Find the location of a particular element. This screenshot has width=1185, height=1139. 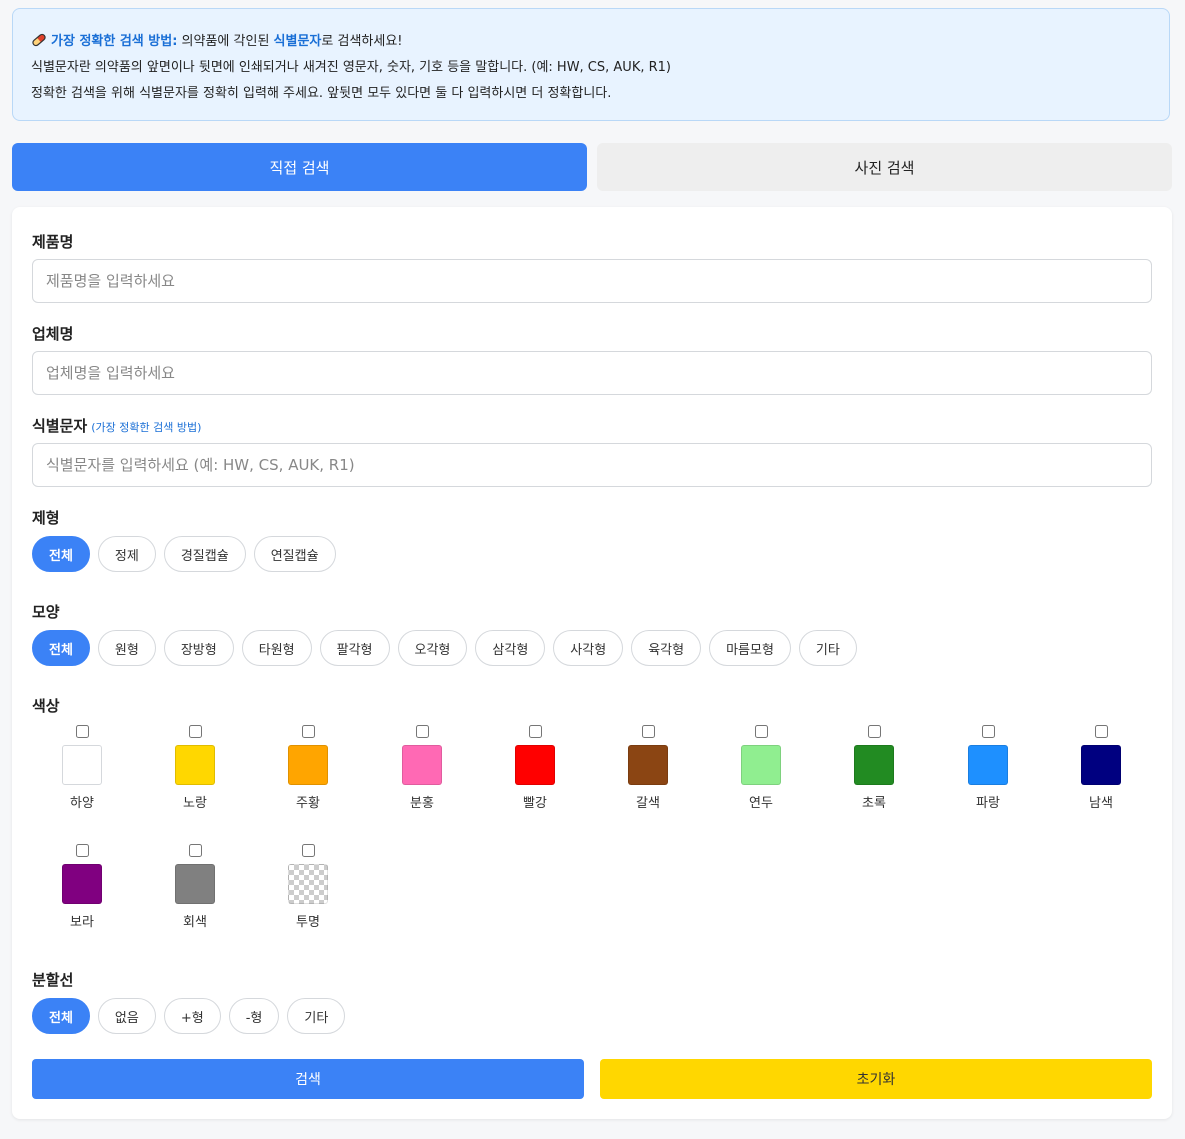

company-name-label: 업체명 is located at coordinates (53, 334).